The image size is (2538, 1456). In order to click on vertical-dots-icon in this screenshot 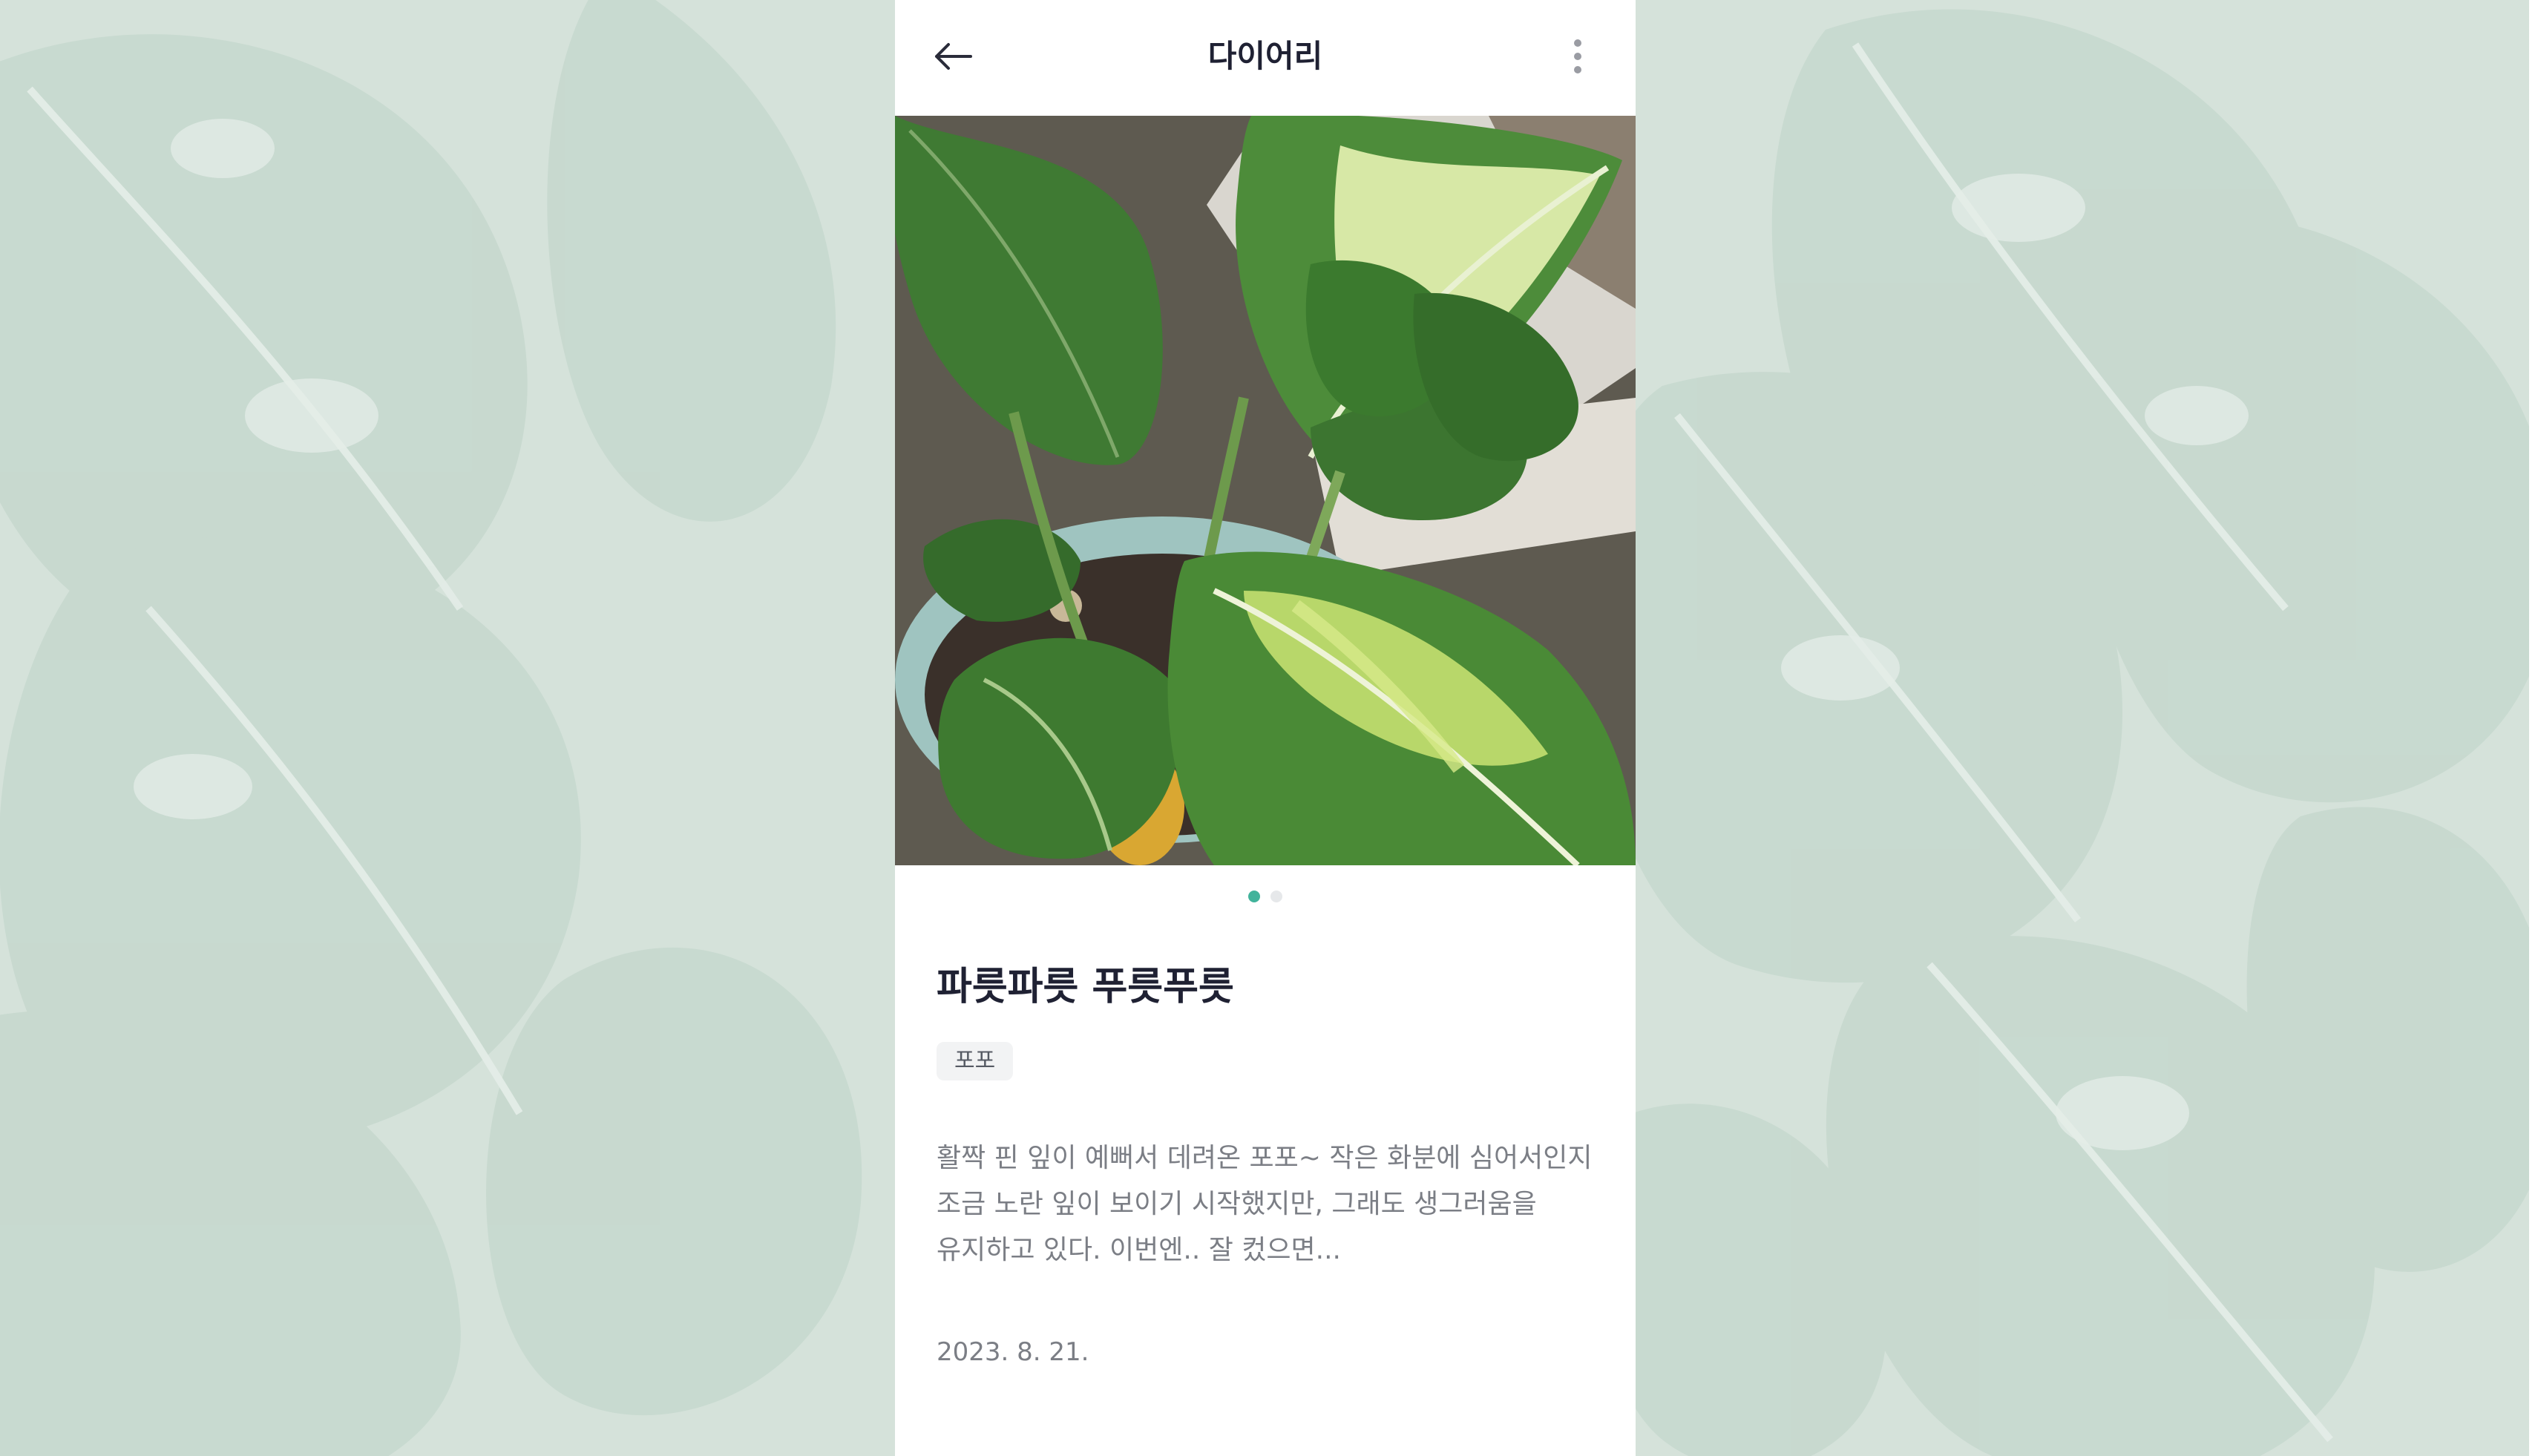, I will do `click(1577, 58)`.